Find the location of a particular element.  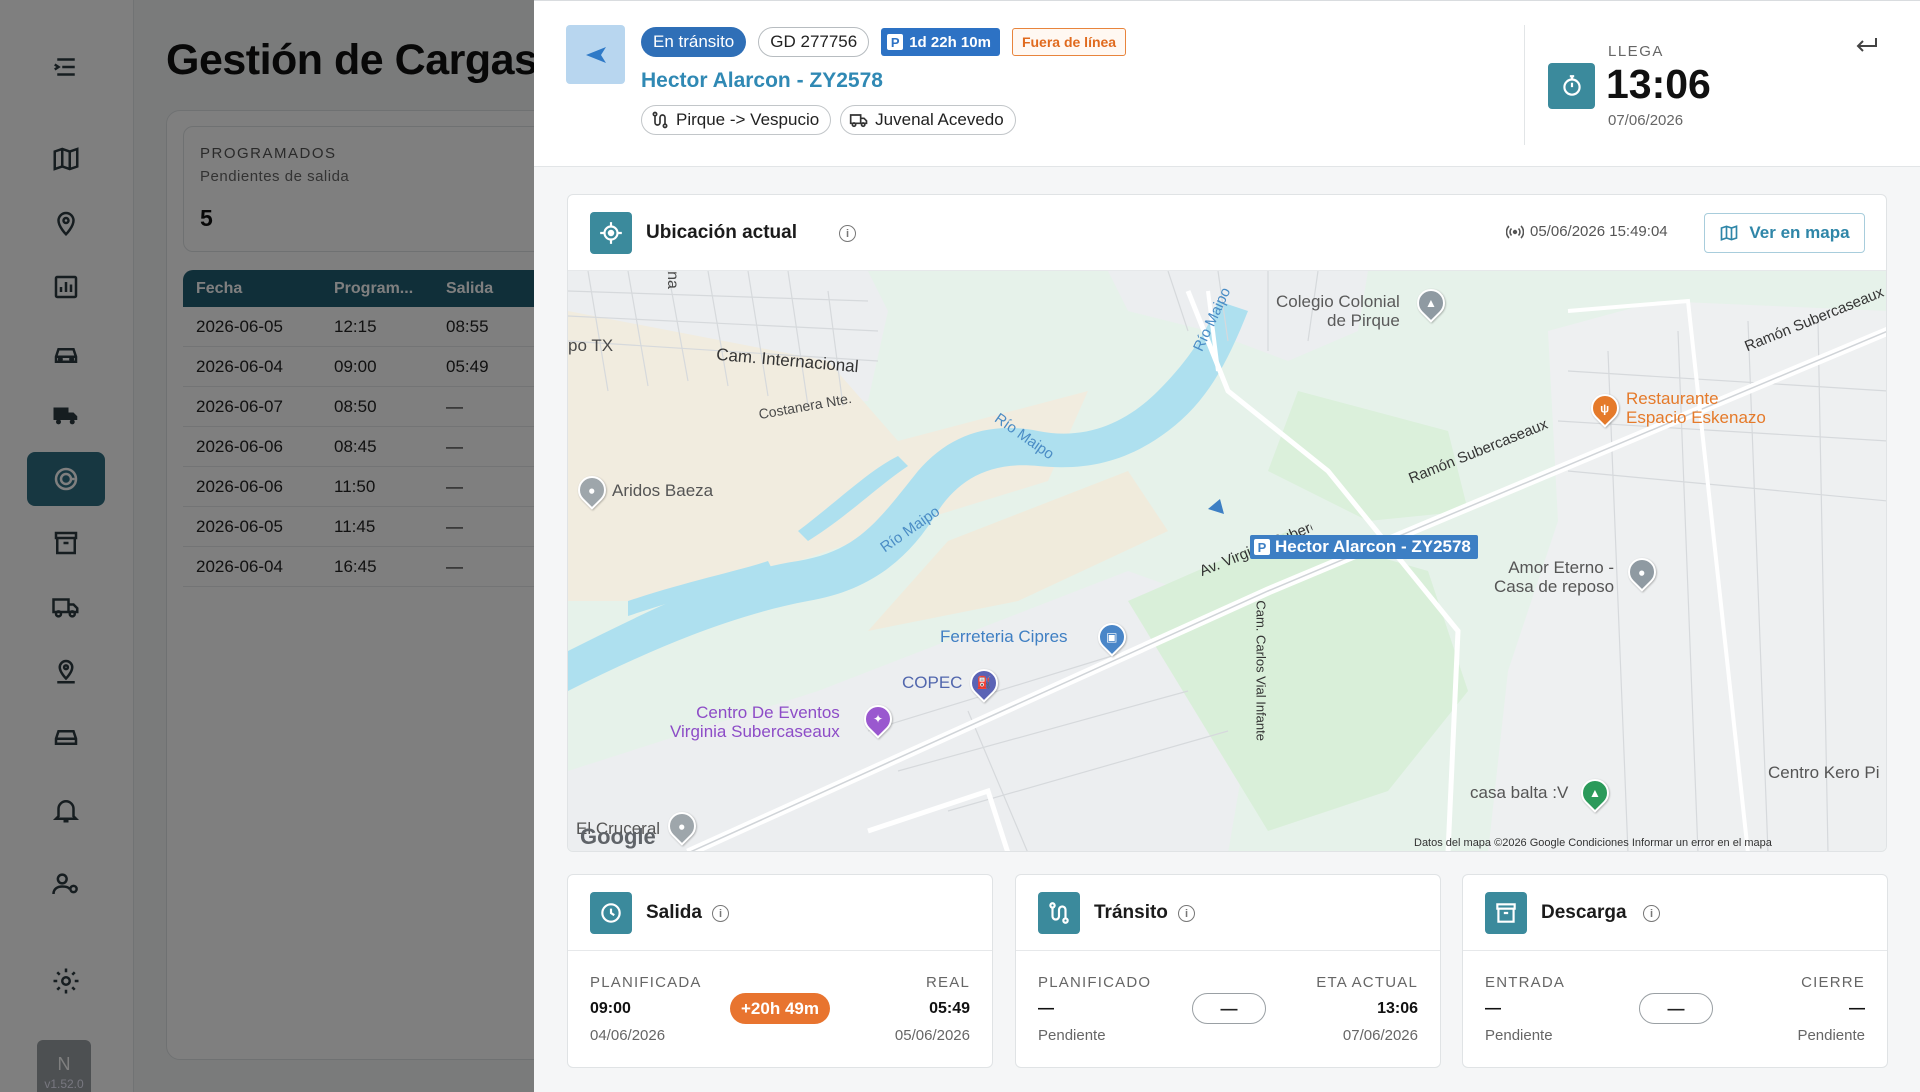

map-label: po TX is located at coordinates (591, 345).